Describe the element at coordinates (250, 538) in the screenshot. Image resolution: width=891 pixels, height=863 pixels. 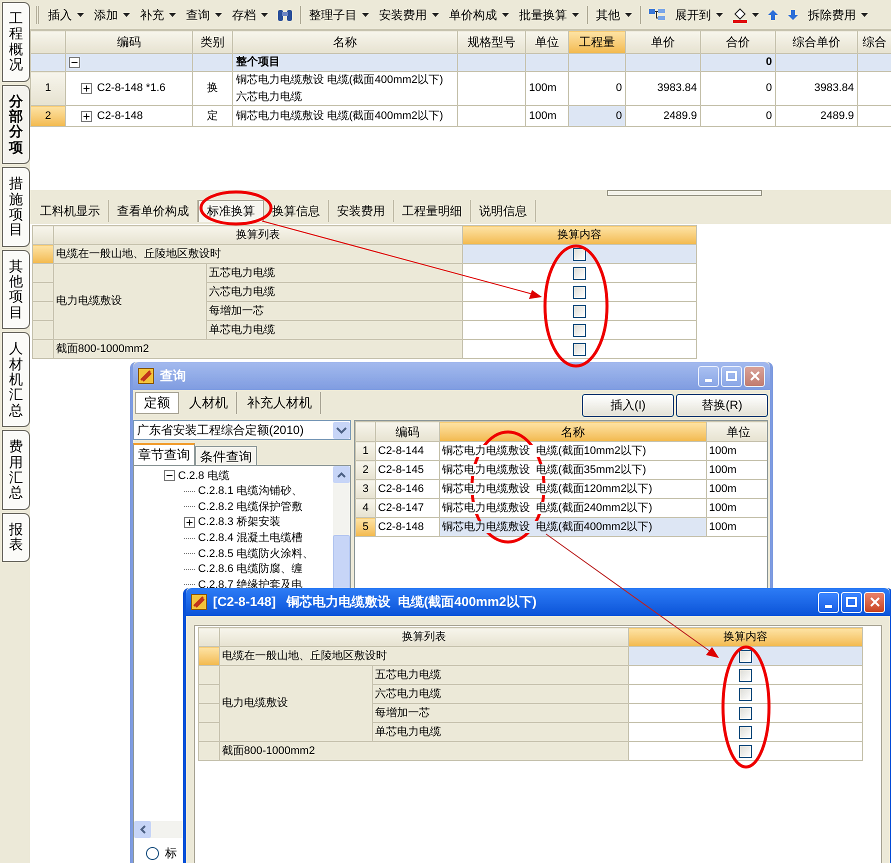
I see `tree-item: C.2.8.4 混凝土电缆槽` at that location.